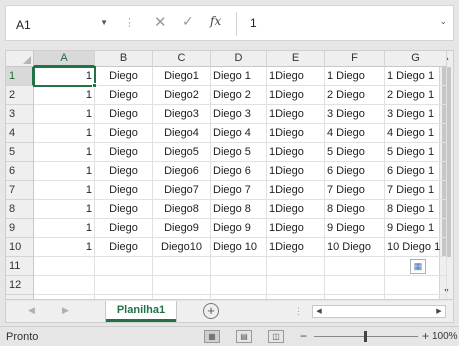 This screenshot has width=459, height=346. I want to click on cell-e7: 1Diego, so click(296, 190).